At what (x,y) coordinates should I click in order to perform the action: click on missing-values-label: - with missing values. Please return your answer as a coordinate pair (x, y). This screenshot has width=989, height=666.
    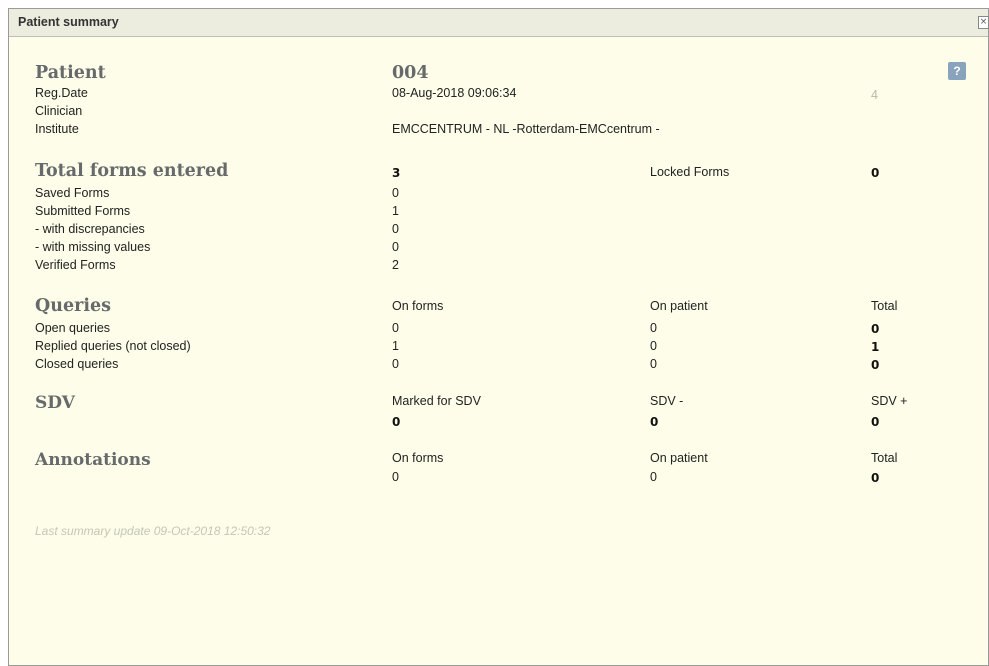
    Looking at the image, I should click on (93, 247).